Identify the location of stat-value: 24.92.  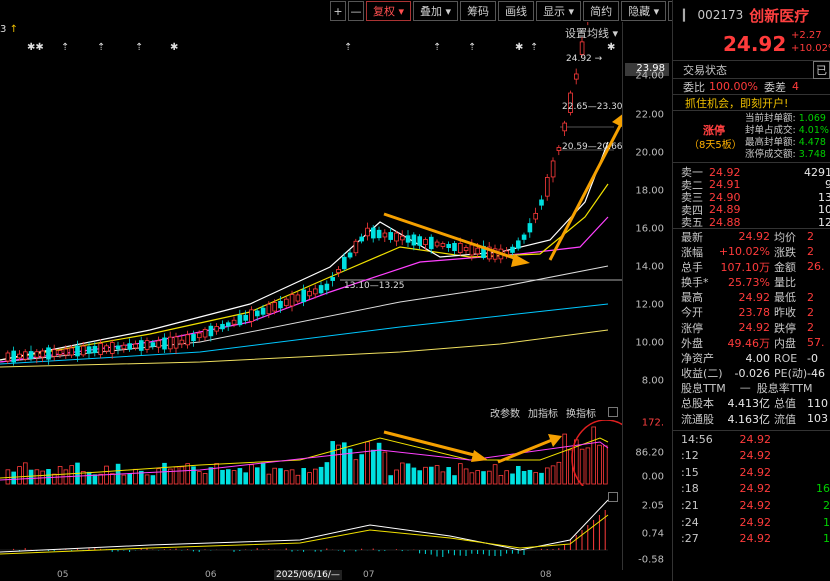
(754, 236).